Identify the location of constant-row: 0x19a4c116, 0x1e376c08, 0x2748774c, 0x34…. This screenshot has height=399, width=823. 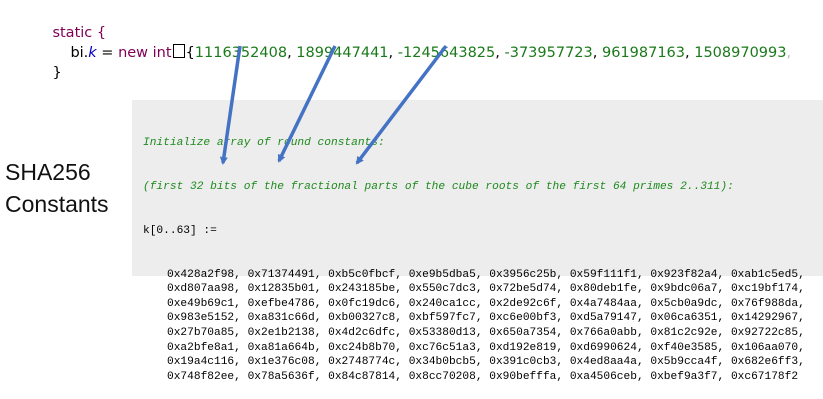
(486, 362).